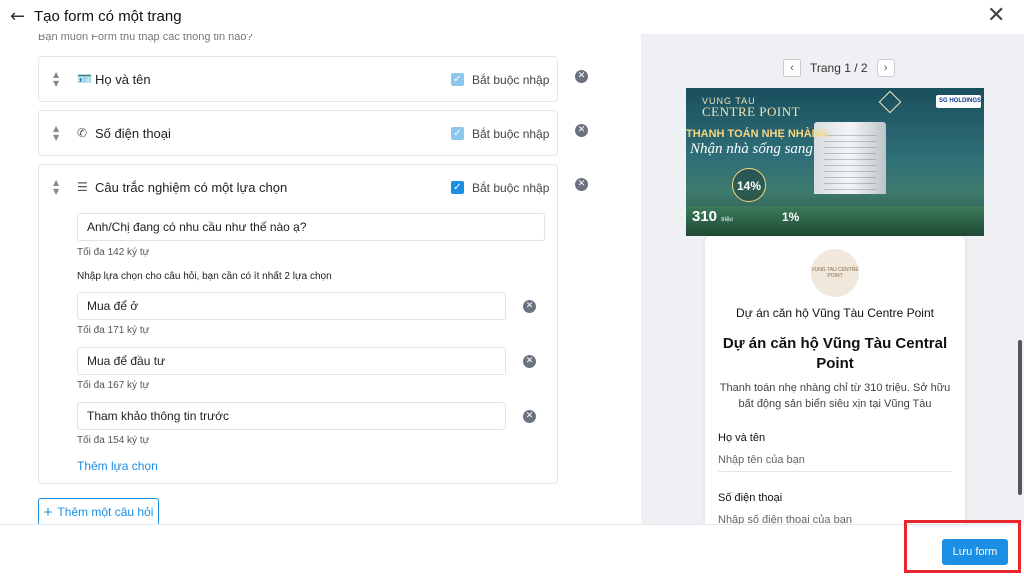  Describe the element at coordinates (113, 252) in the screenshot. I see `char-limit-hint: Tối đa 142 ký tự` at that location.